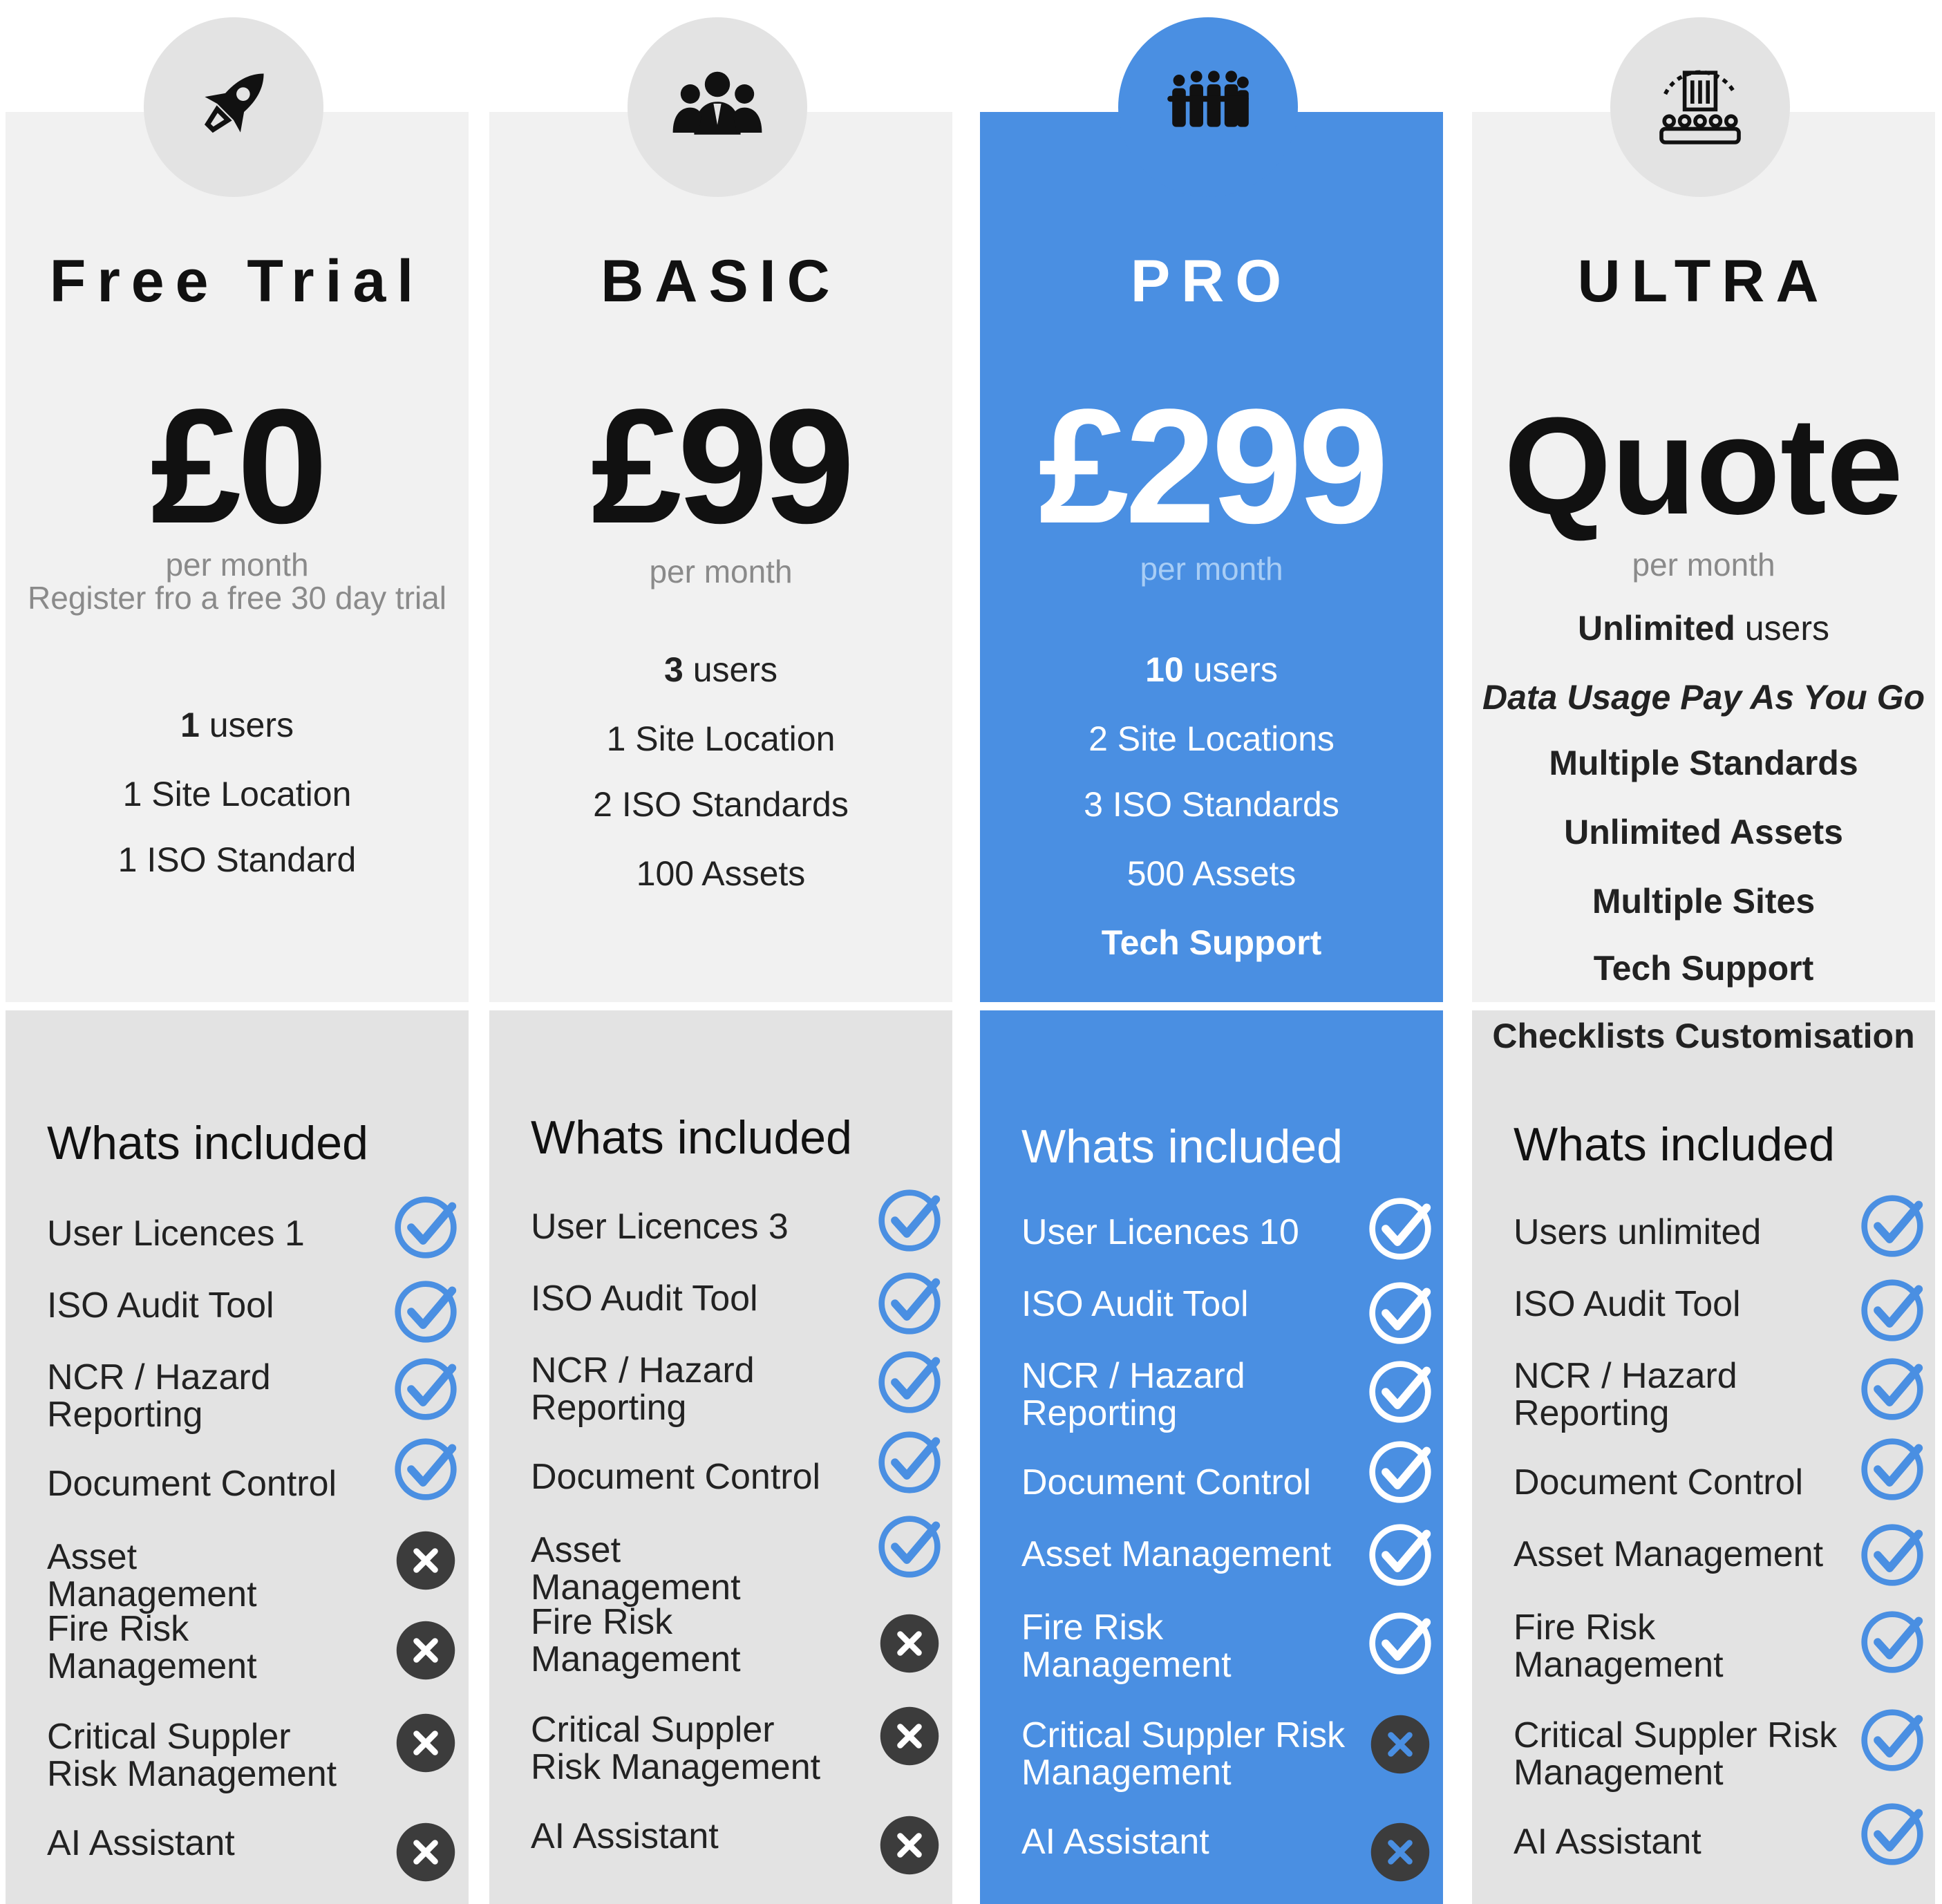 The image size is (1942, 1904). I want to click on feature-line: 10 users, so click(1211, 670).